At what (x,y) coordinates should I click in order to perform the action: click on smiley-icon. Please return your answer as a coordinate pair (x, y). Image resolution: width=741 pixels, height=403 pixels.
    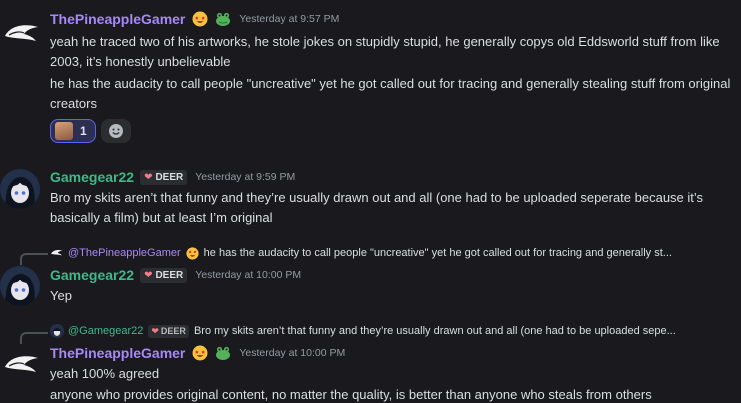
    Looking at the image, I should click on (115, 131).